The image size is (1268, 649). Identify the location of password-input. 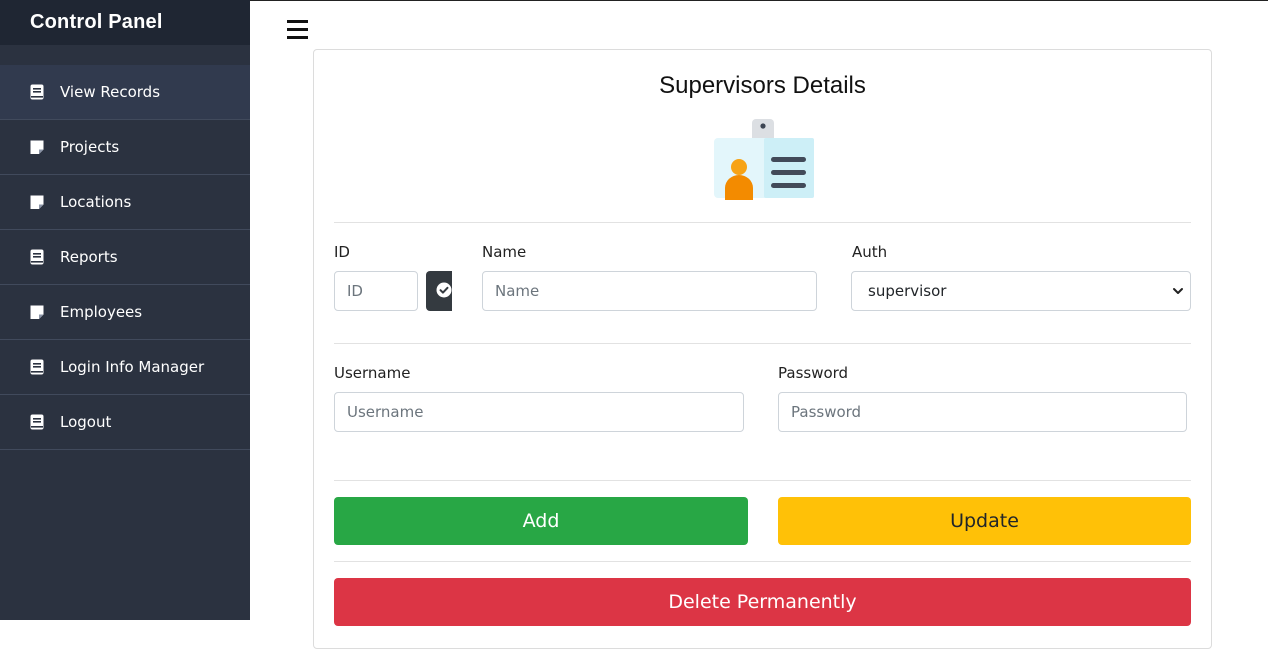
(982, 412).